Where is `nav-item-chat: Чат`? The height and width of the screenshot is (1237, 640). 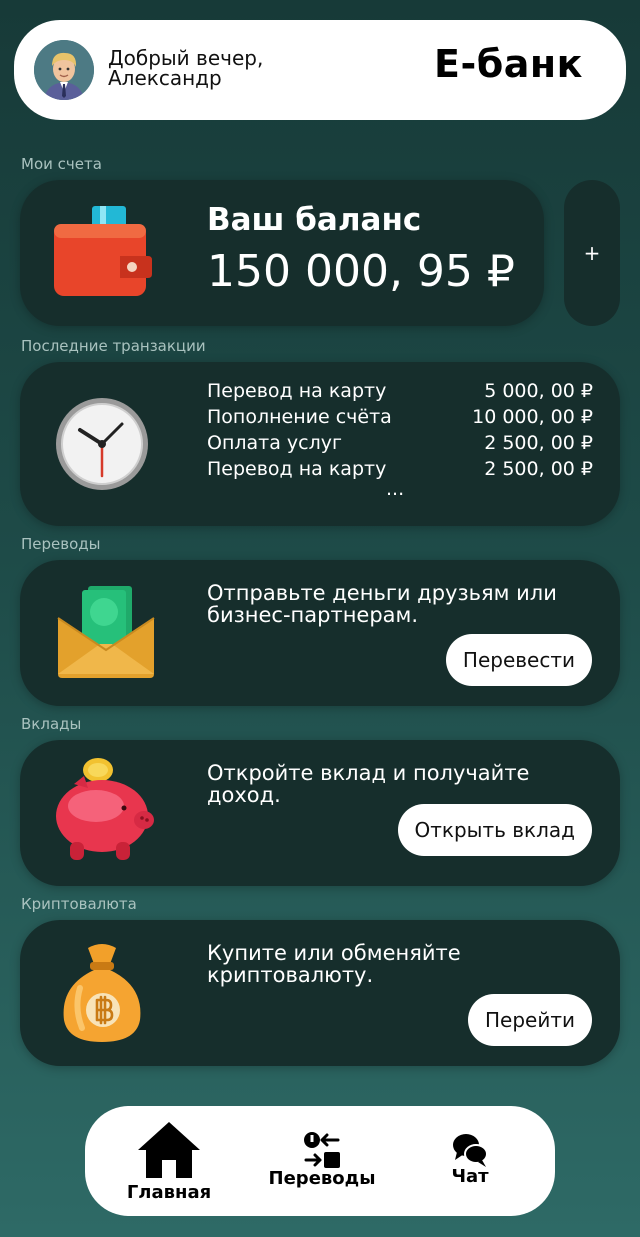
nav-item-chat: Чат is located at coordinates (470, 1159).